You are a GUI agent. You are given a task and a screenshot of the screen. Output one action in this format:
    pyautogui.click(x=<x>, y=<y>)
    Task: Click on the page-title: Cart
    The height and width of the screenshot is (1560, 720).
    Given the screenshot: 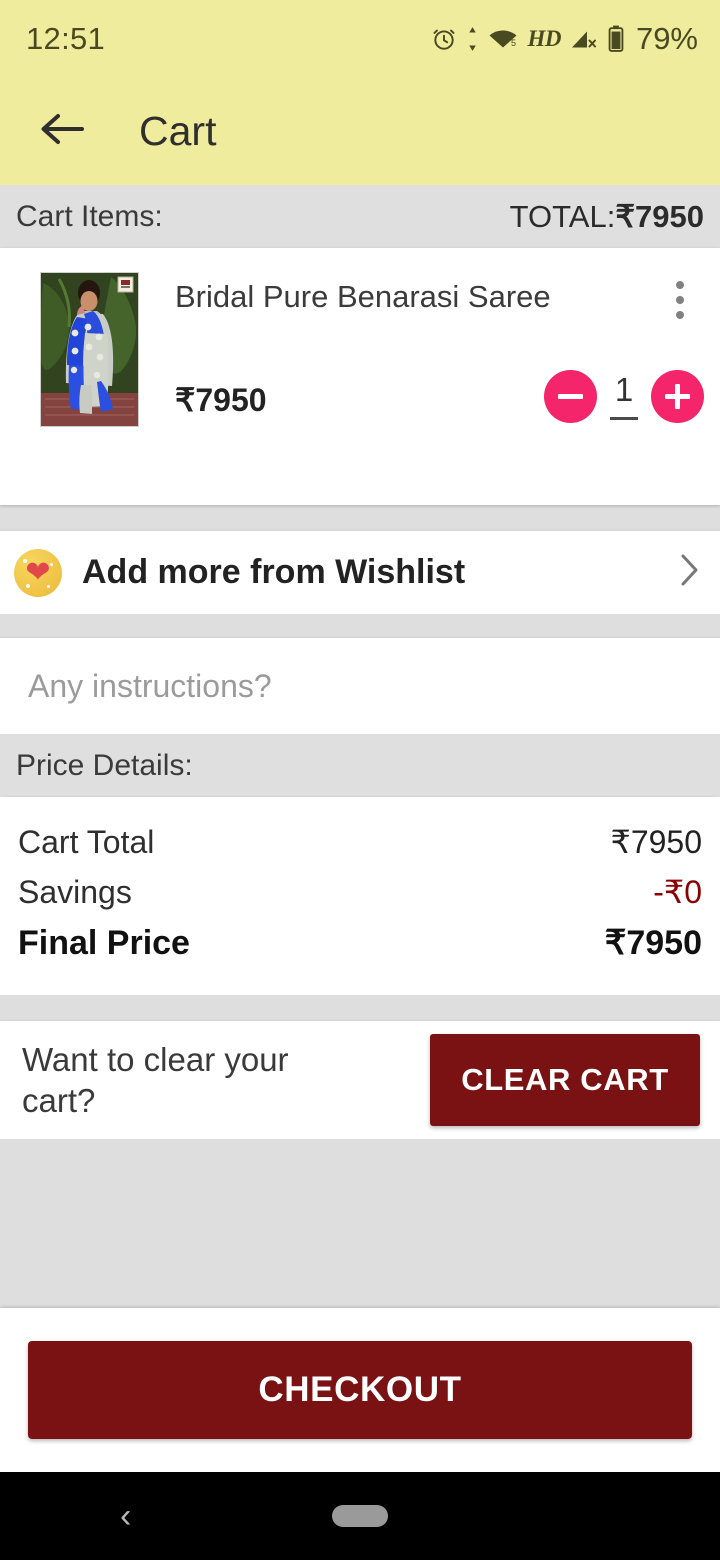 What is the action you would take?
    pyautogui.click(x=178, y=131)
    